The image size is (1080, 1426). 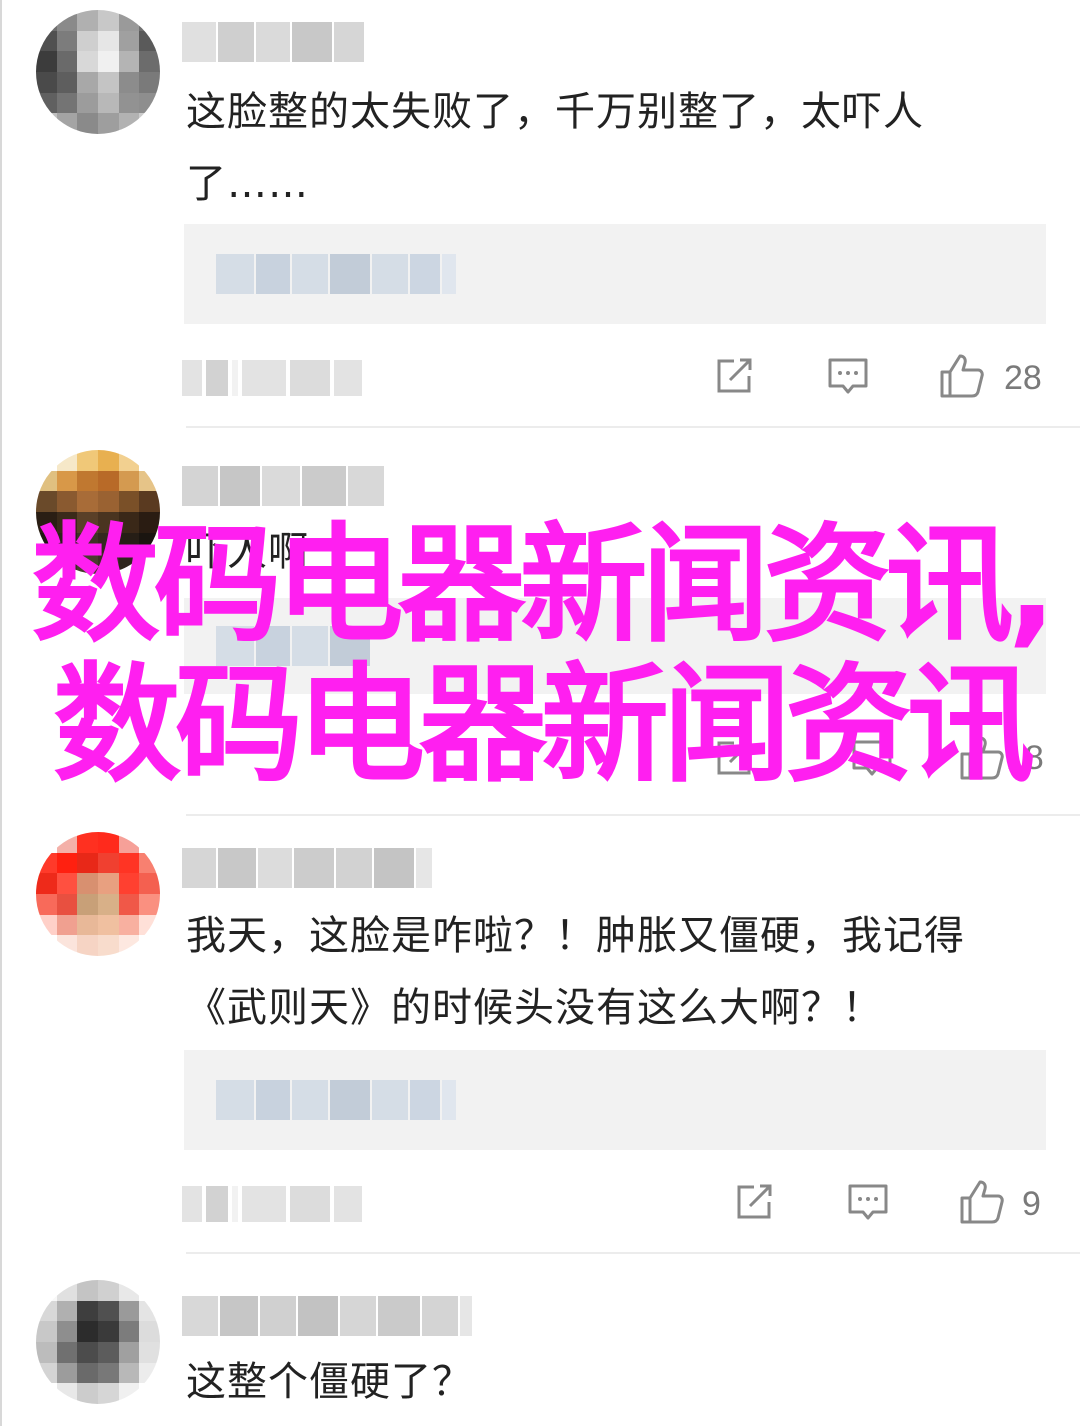 What do you see at coordinates (633, 815) in the screenshot?
I see `comment-divider` at bounding box center [633, 815].